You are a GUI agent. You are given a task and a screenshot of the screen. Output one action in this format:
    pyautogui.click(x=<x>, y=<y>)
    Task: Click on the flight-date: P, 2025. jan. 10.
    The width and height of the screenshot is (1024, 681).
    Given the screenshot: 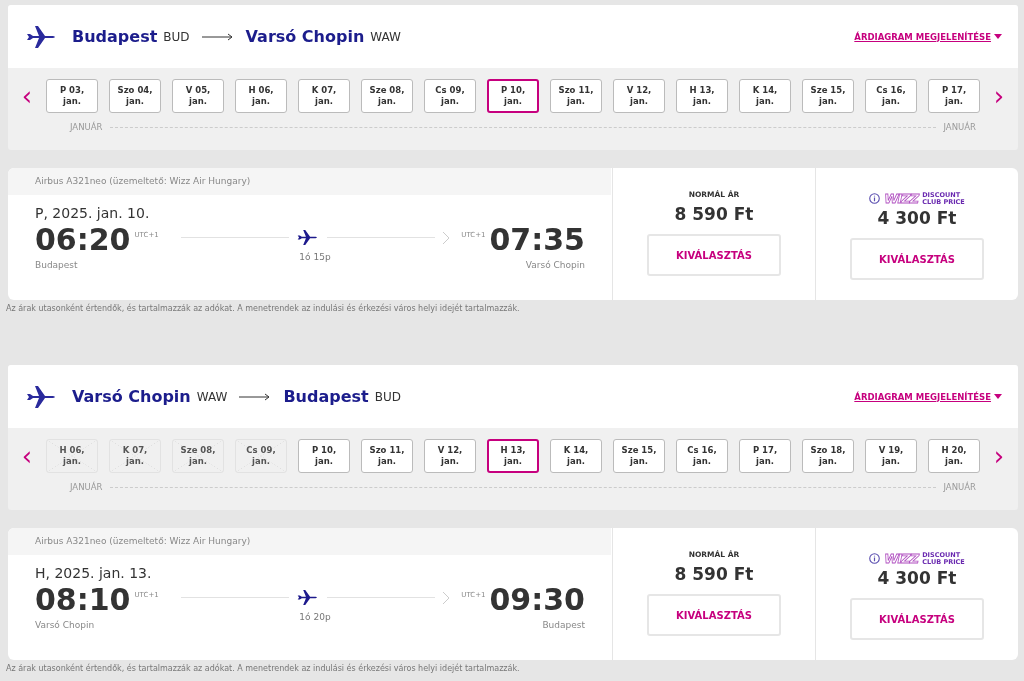 What is the action you would take?
    pyautogui.click(x=93, y=213)
    